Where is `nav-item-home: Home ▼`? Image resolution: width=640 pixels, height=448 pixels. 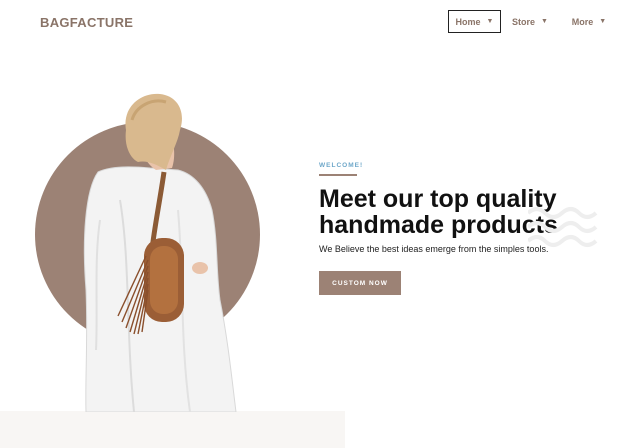
nav-item-home: Home ▼ is located at coordinates (474, 21).